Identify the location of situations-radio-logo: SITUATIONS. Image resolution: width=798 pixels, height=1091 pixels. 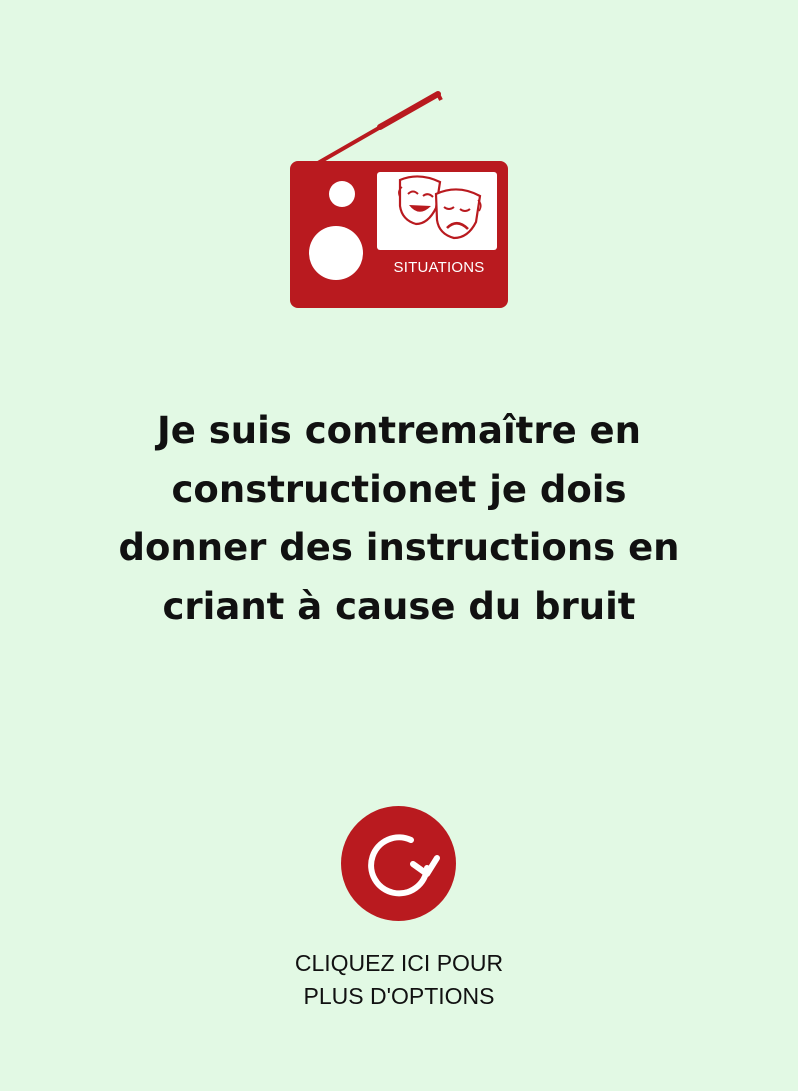
(400, 200).